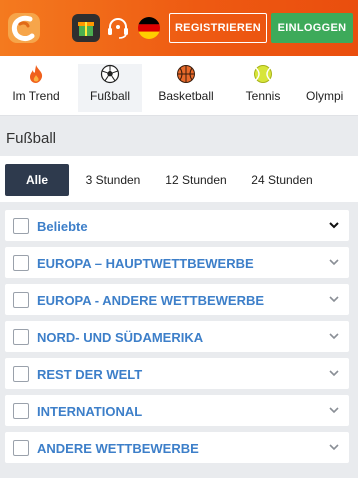 Image resolution: width=358 pixels, height=478 pixels. Describe the element at coordinates (90, 374) in the screenshot. I see `league-label: REST DER WELT` at that location.